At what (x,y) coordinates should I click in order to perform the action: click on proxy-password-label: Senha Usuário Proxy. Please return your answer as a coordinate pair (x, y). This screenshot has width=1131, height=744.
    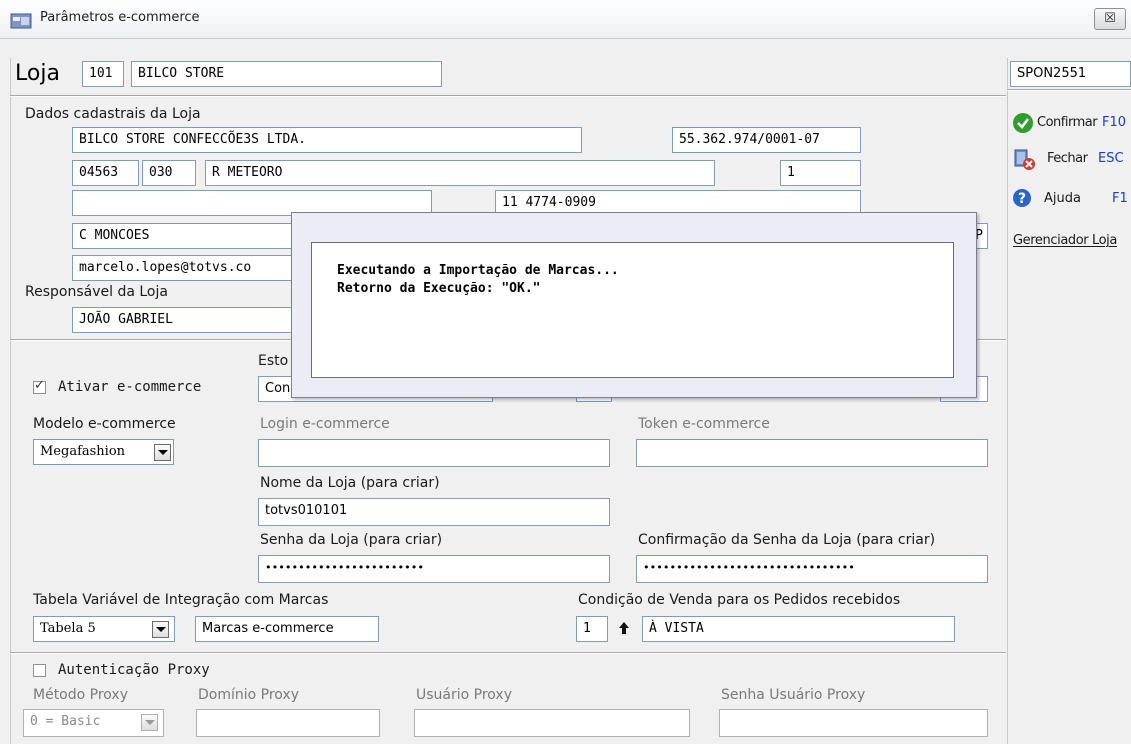
    Looking at the image, I should click on (793, 695).